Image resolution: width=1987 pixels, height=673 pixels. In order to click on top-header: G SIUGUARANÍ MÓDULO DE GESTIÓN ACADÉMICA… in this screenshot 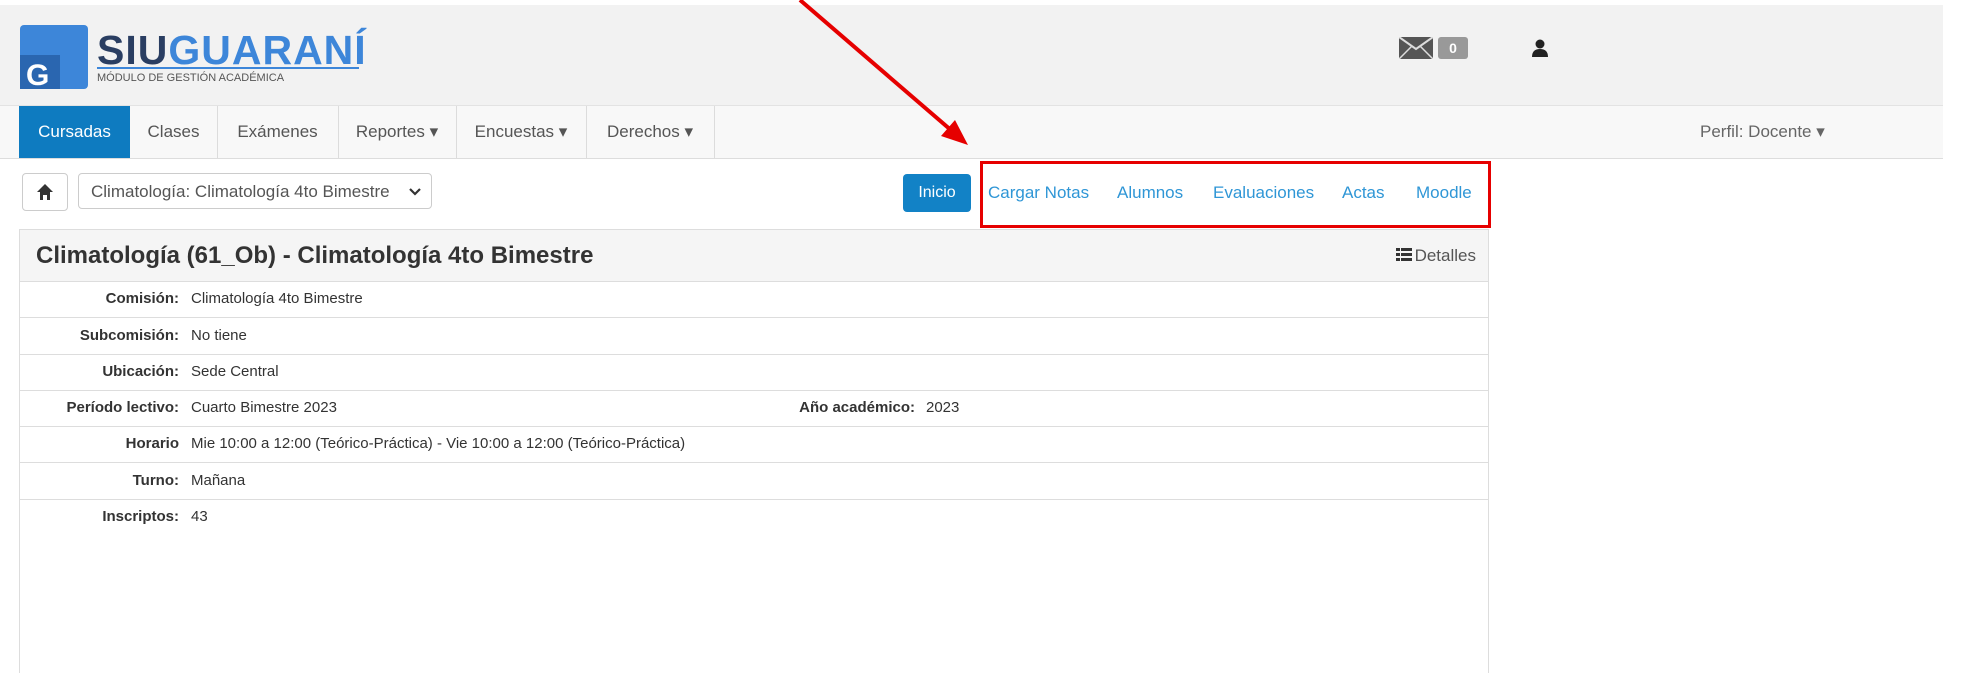, I will do `click(971, 55)`.